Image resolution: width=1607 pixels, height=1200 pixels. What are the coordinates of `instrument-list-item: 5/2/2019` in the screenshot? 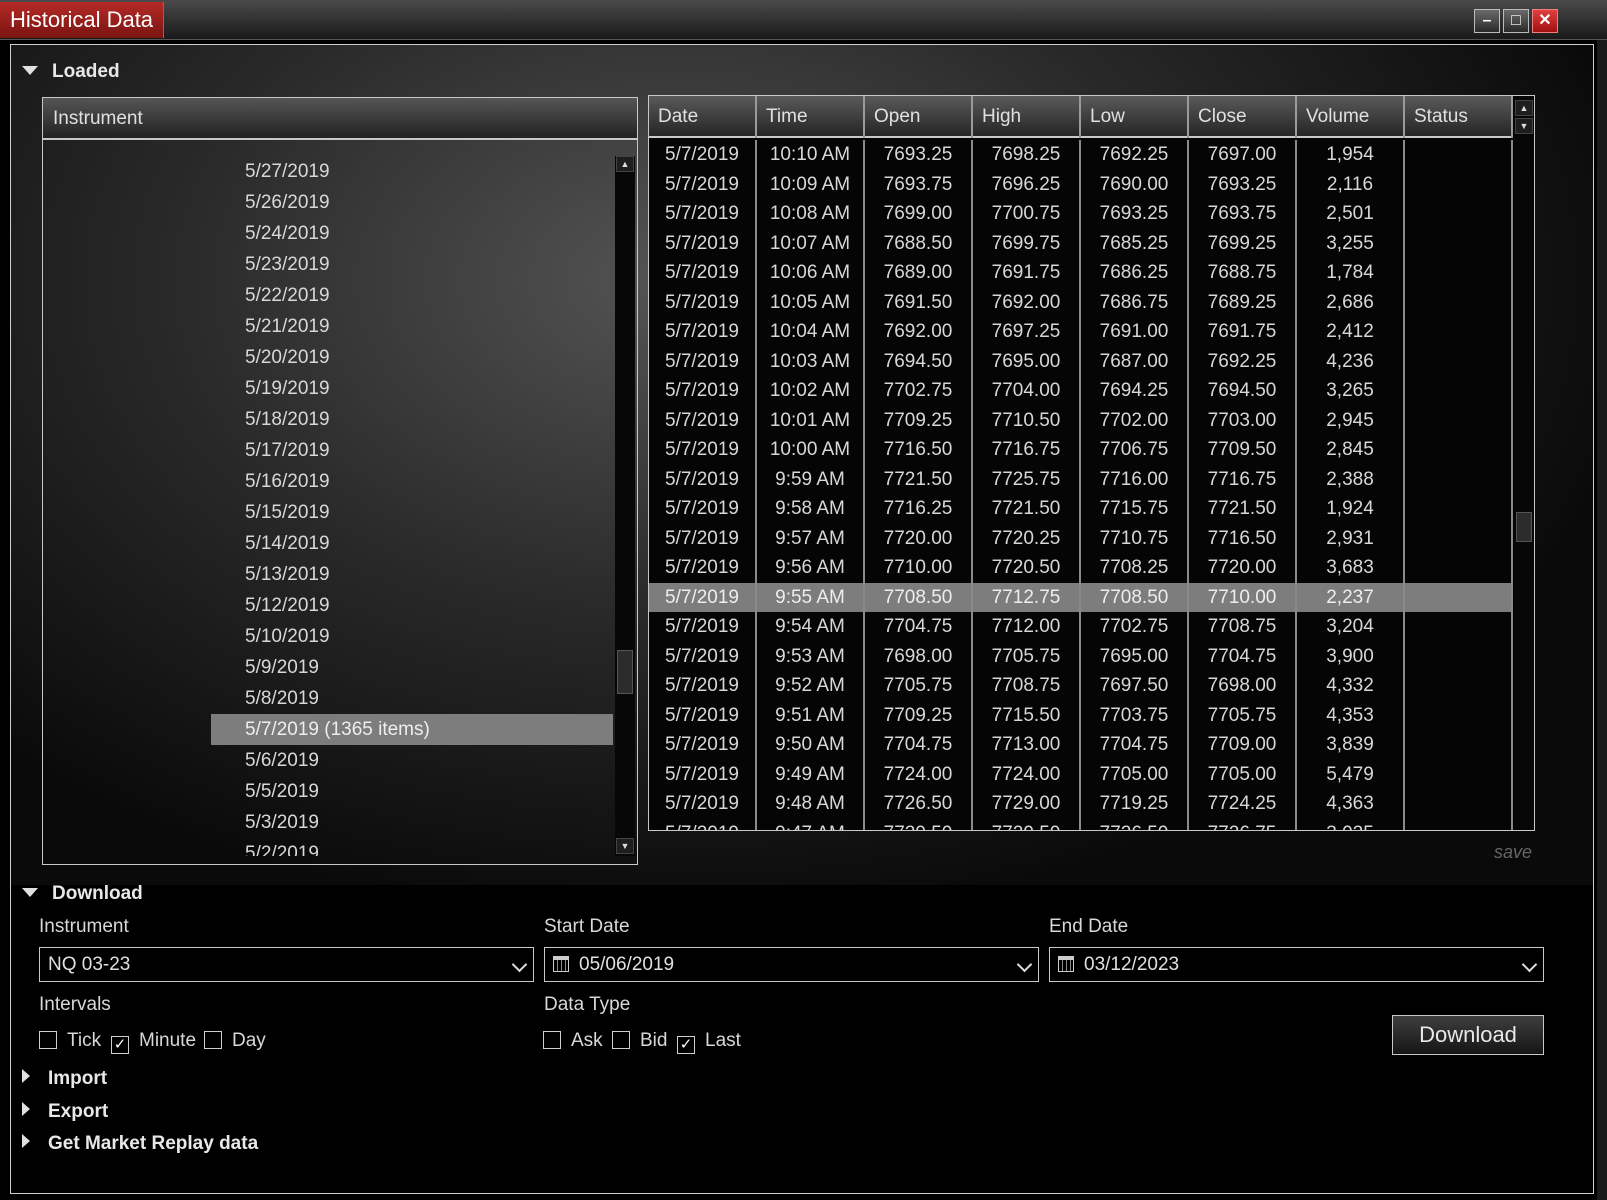 It's located at (328, 847).